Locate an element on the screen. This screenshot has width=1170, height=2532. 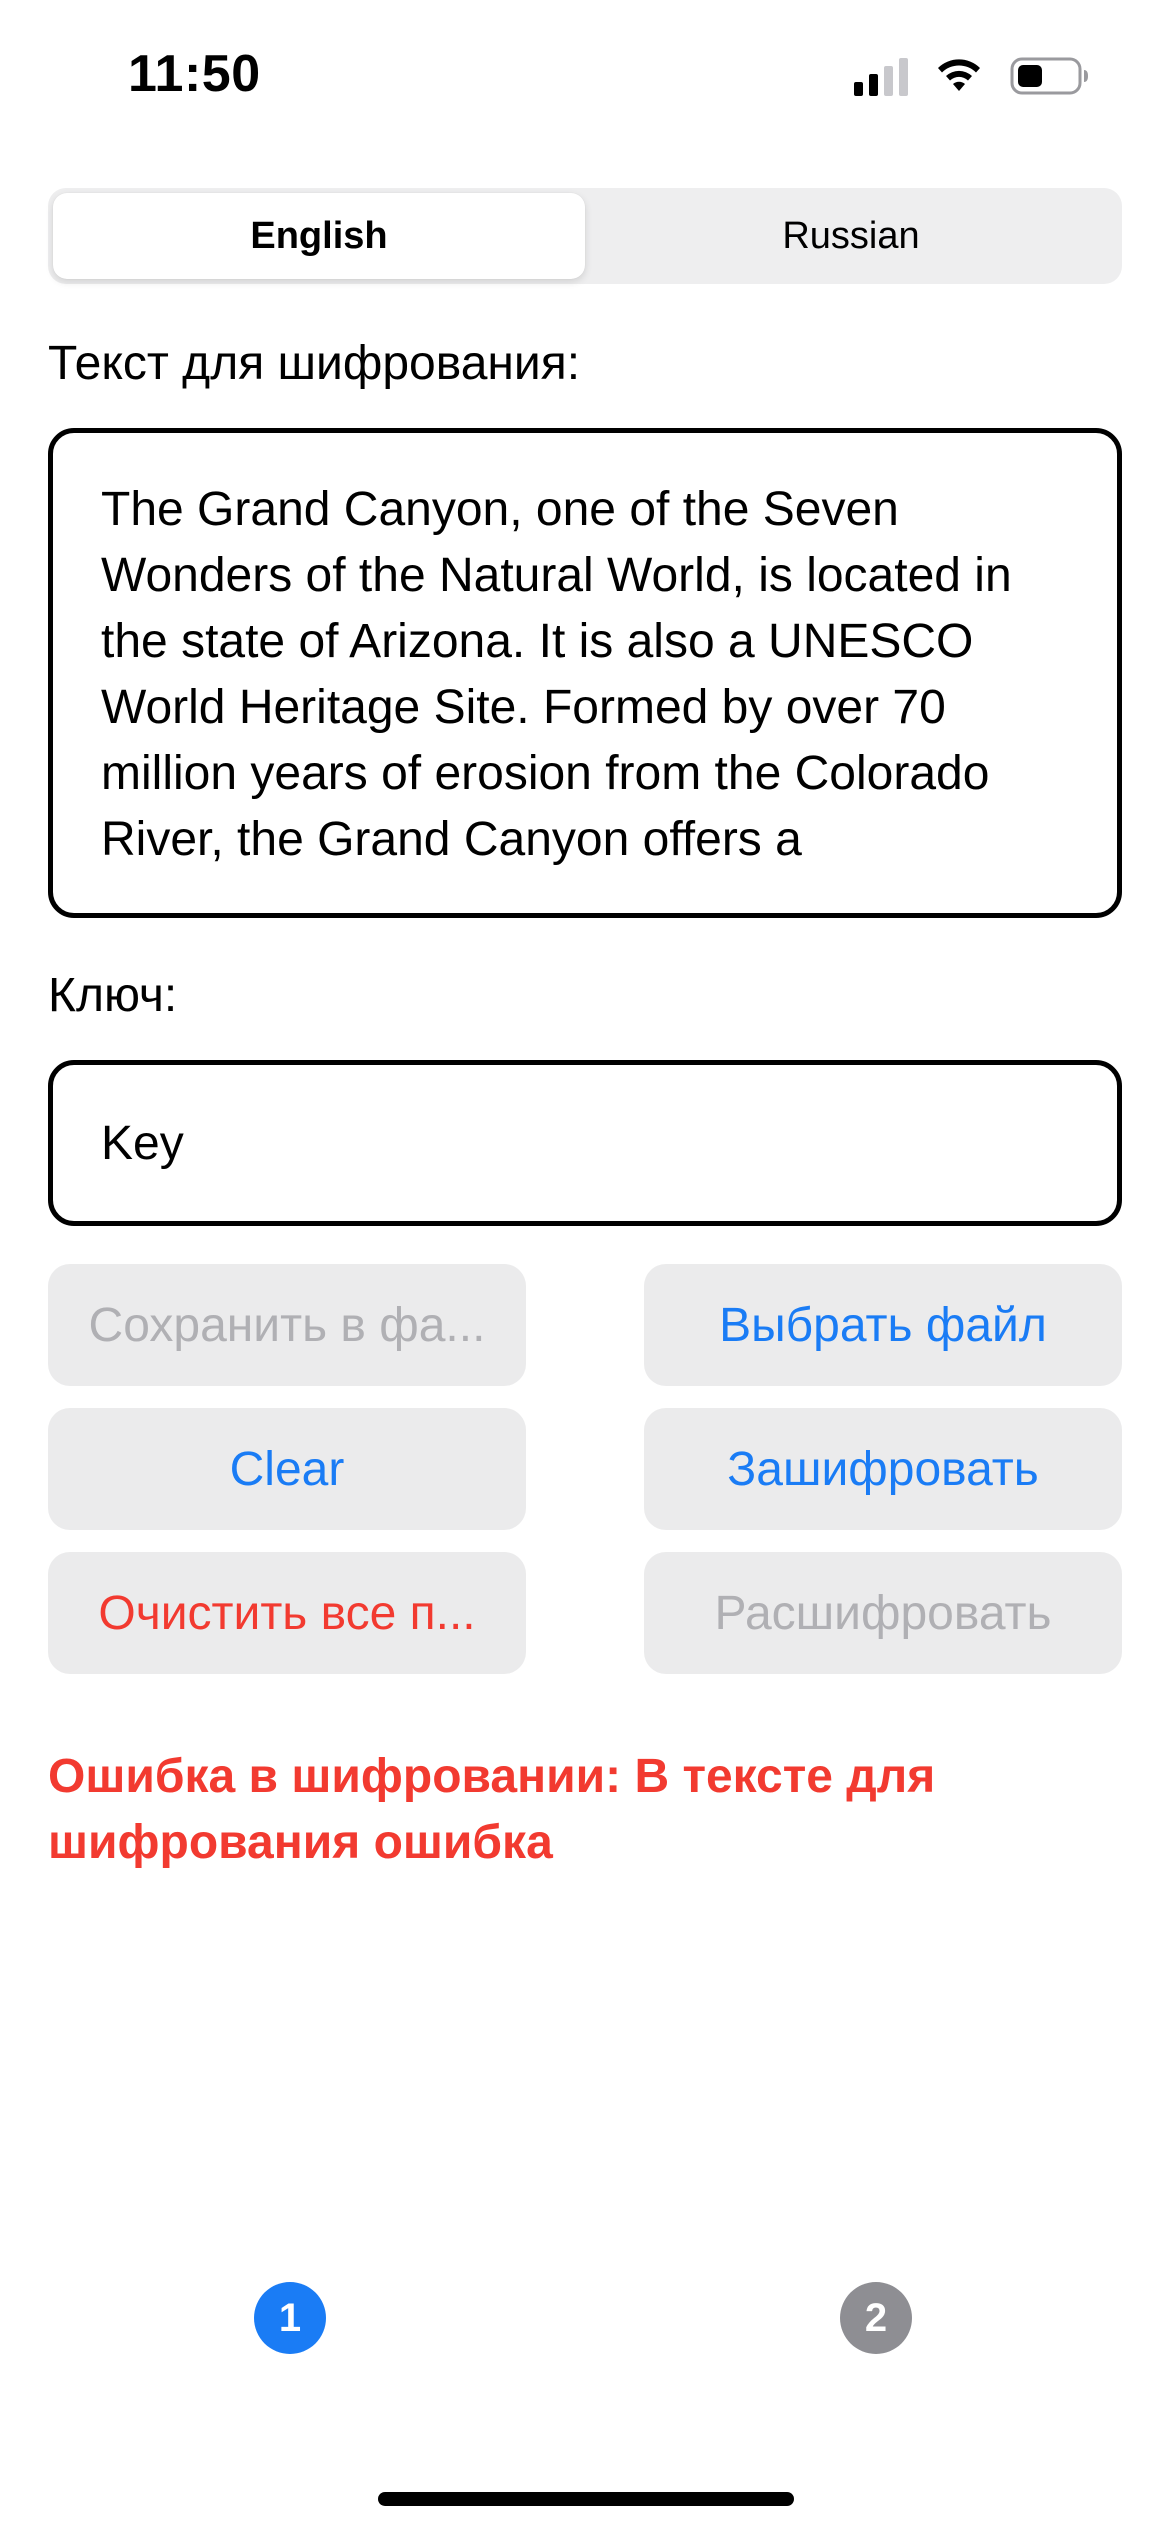
language-segmented-control: English Russian is located at coordinates (585, 236).